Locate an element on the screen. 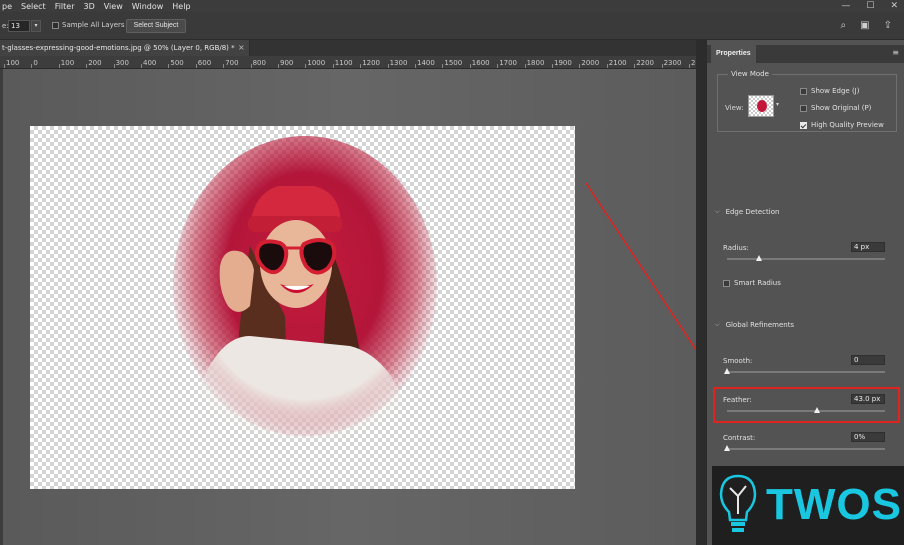 This screenshot has width=904, height=545. ruler-tick-label: 1600 is located at coordinates (480, 63).